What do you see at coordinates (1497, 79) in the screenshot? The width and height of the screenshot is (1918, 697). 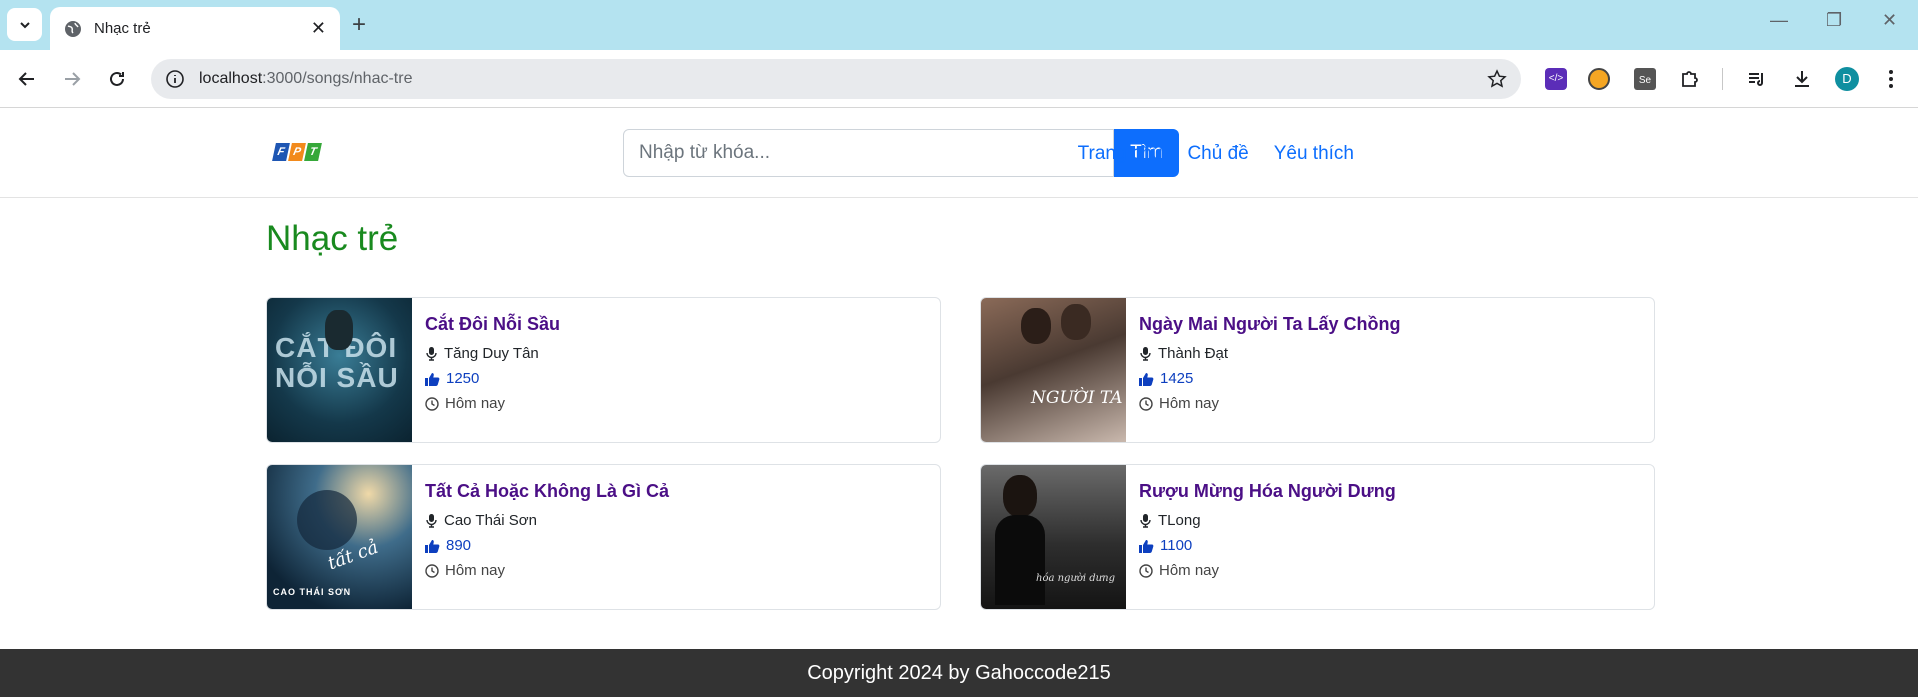 I see `bookmark-star-icon` at bounding box center [1497, 79].